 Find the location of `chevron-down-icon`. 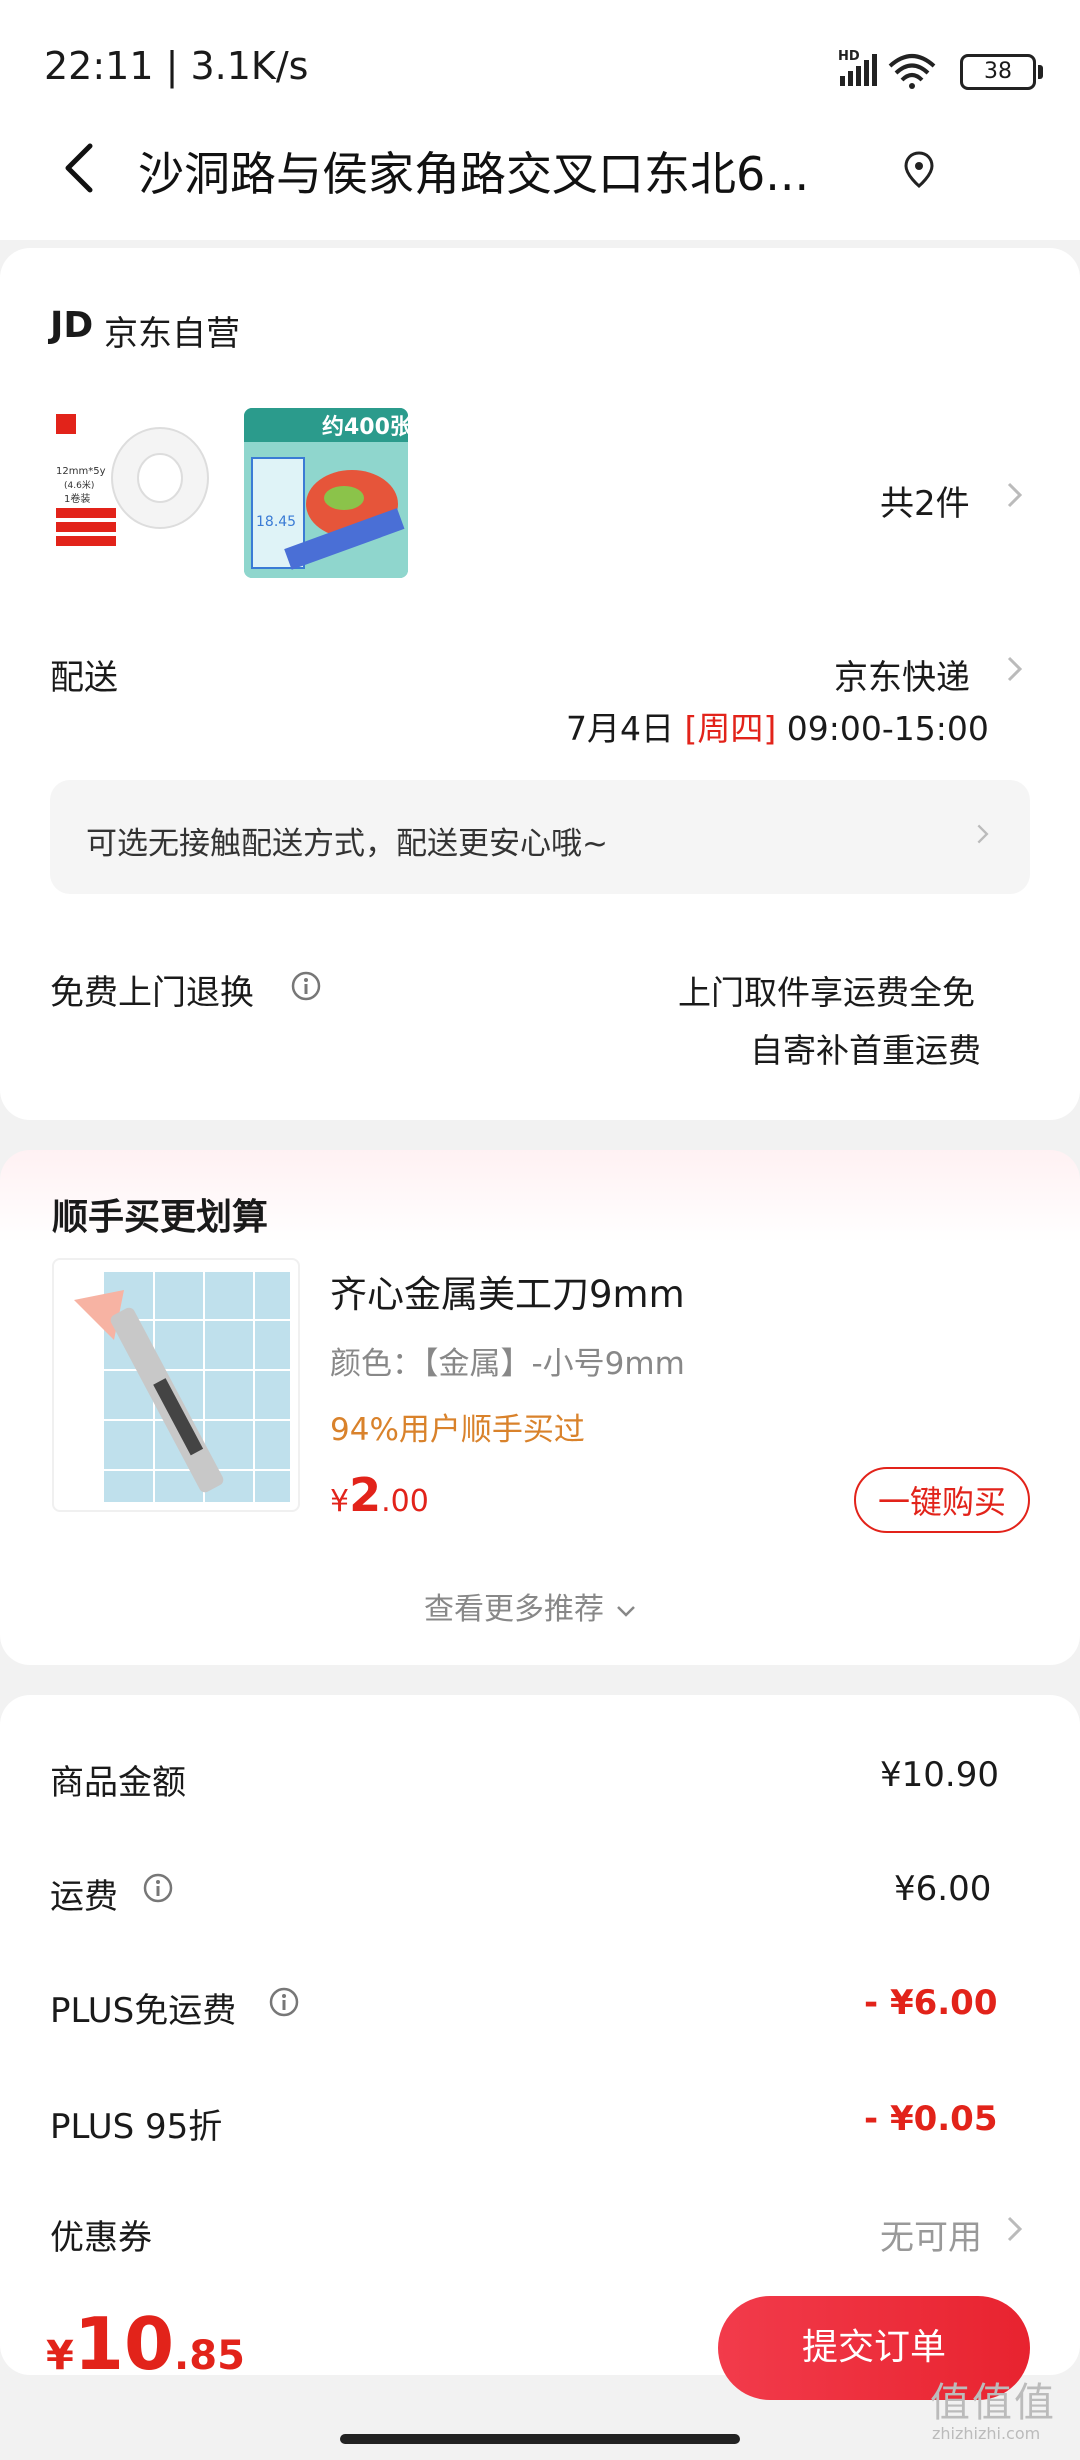

chevron-down-icon is located at coordinates (625, 1611).